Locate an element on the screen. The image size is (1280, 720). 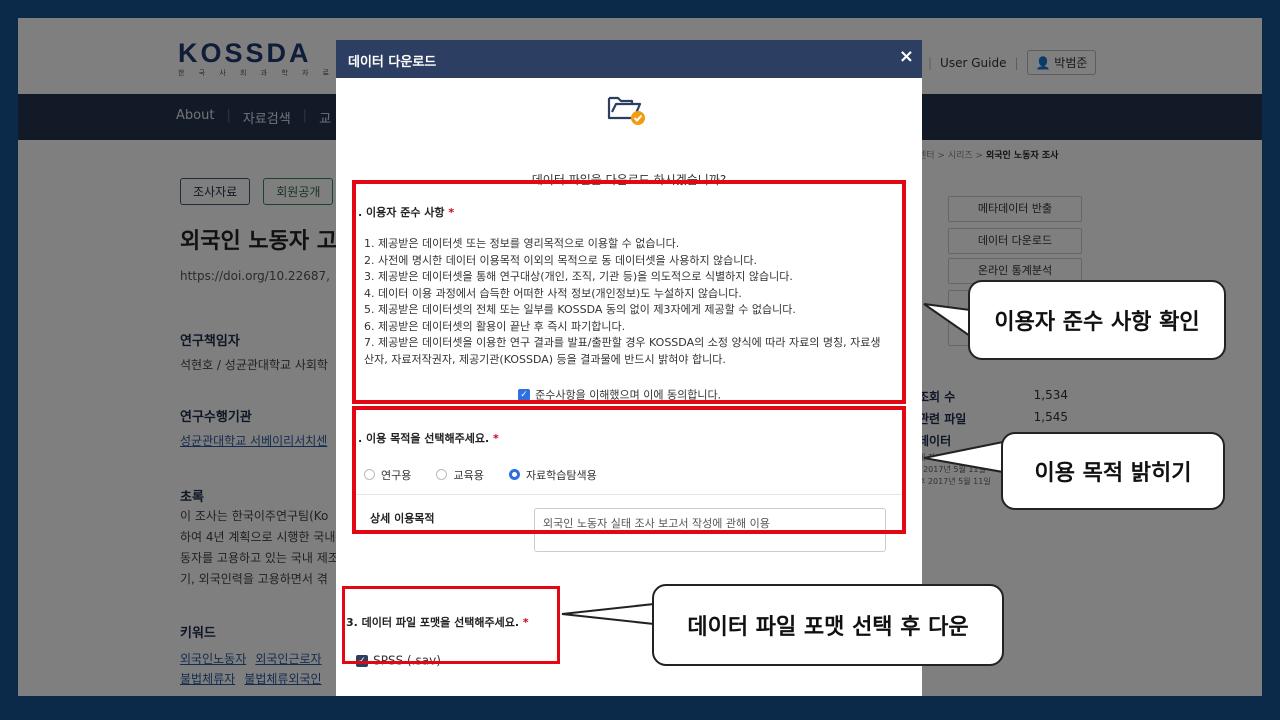
callout-format: 데이터 파일 포맷 선택 후 다운 is located at coordinates (828, 625).